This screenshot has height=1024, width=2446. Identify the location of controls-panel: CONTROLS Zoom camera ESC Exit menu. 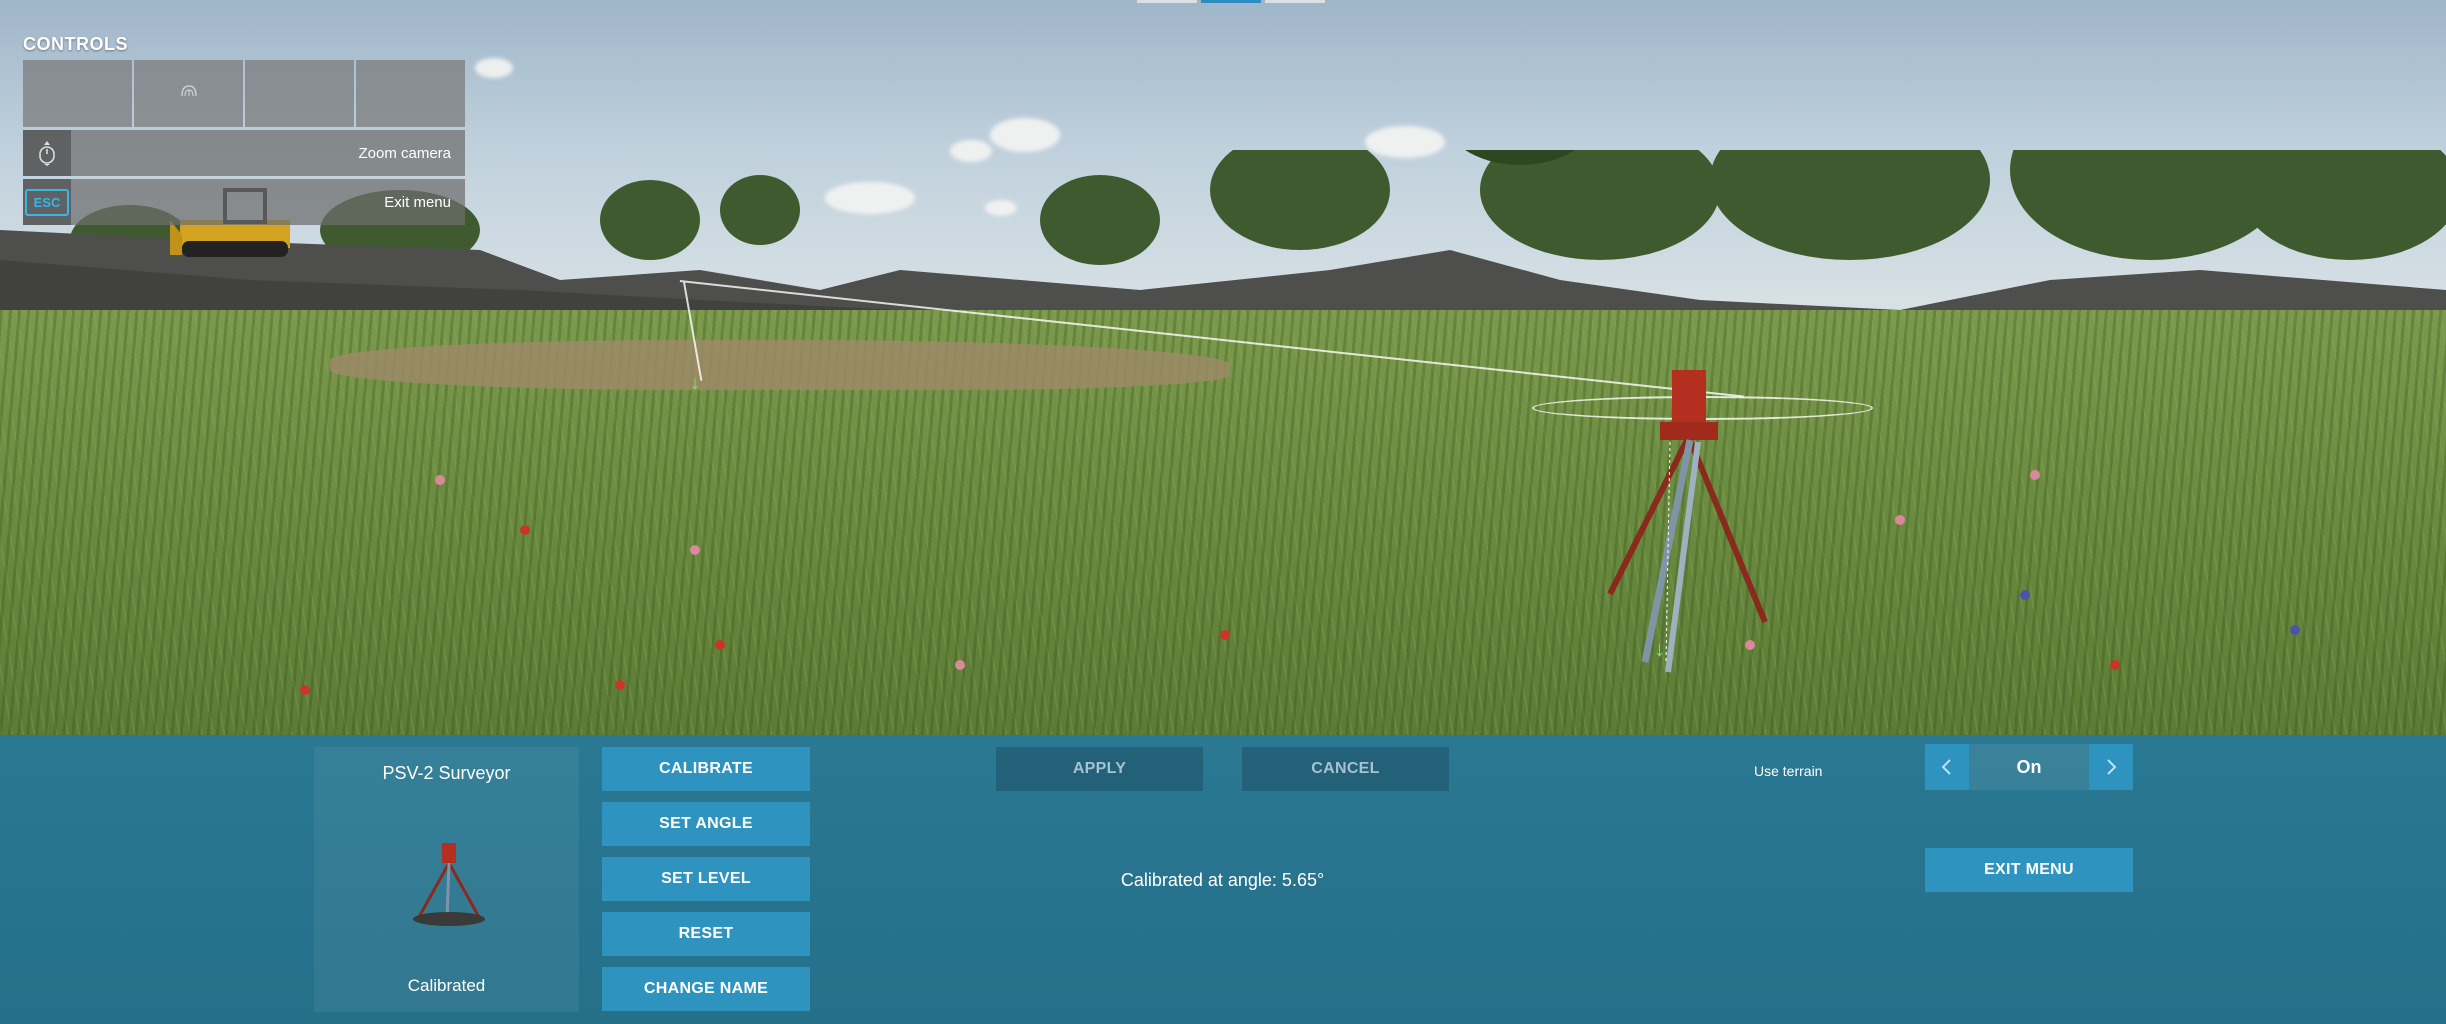
(244, 129).